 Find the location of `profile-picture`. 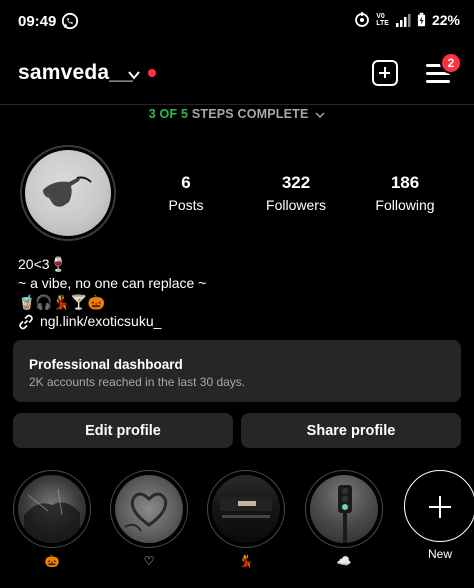

profile-picture is located at coordinates (68, 193).